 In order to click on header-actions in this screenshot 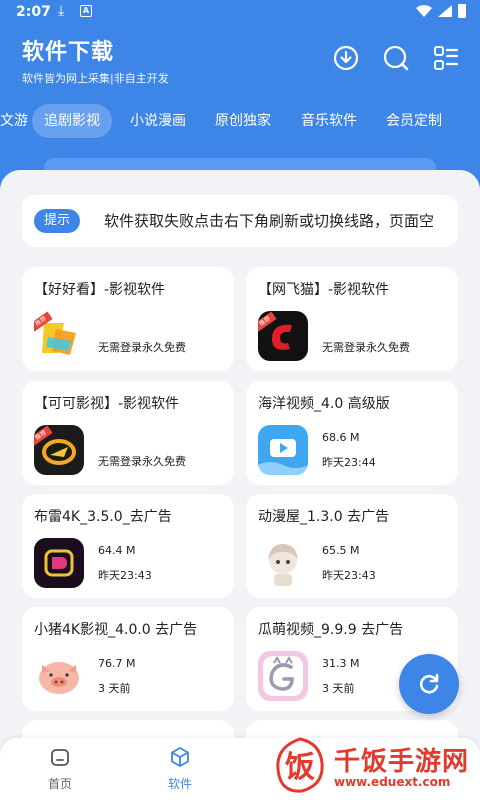, I will do `click(396, 58)`.